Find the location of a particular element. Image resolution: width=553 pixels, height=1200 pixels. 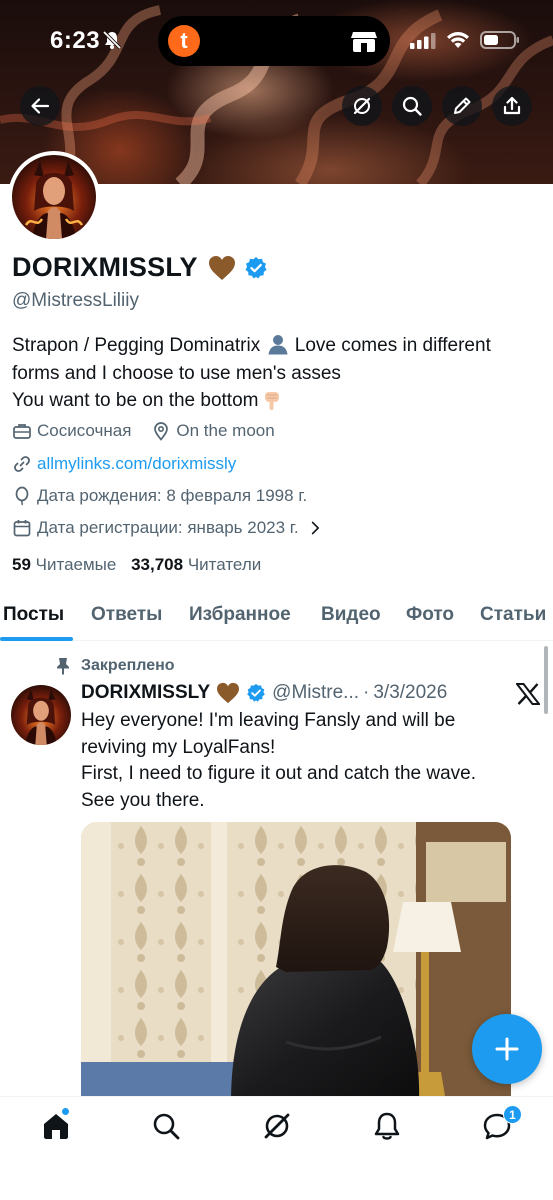

join-date: Дата регистрации: январь 2023 г. is located at coordinates (168, 527).